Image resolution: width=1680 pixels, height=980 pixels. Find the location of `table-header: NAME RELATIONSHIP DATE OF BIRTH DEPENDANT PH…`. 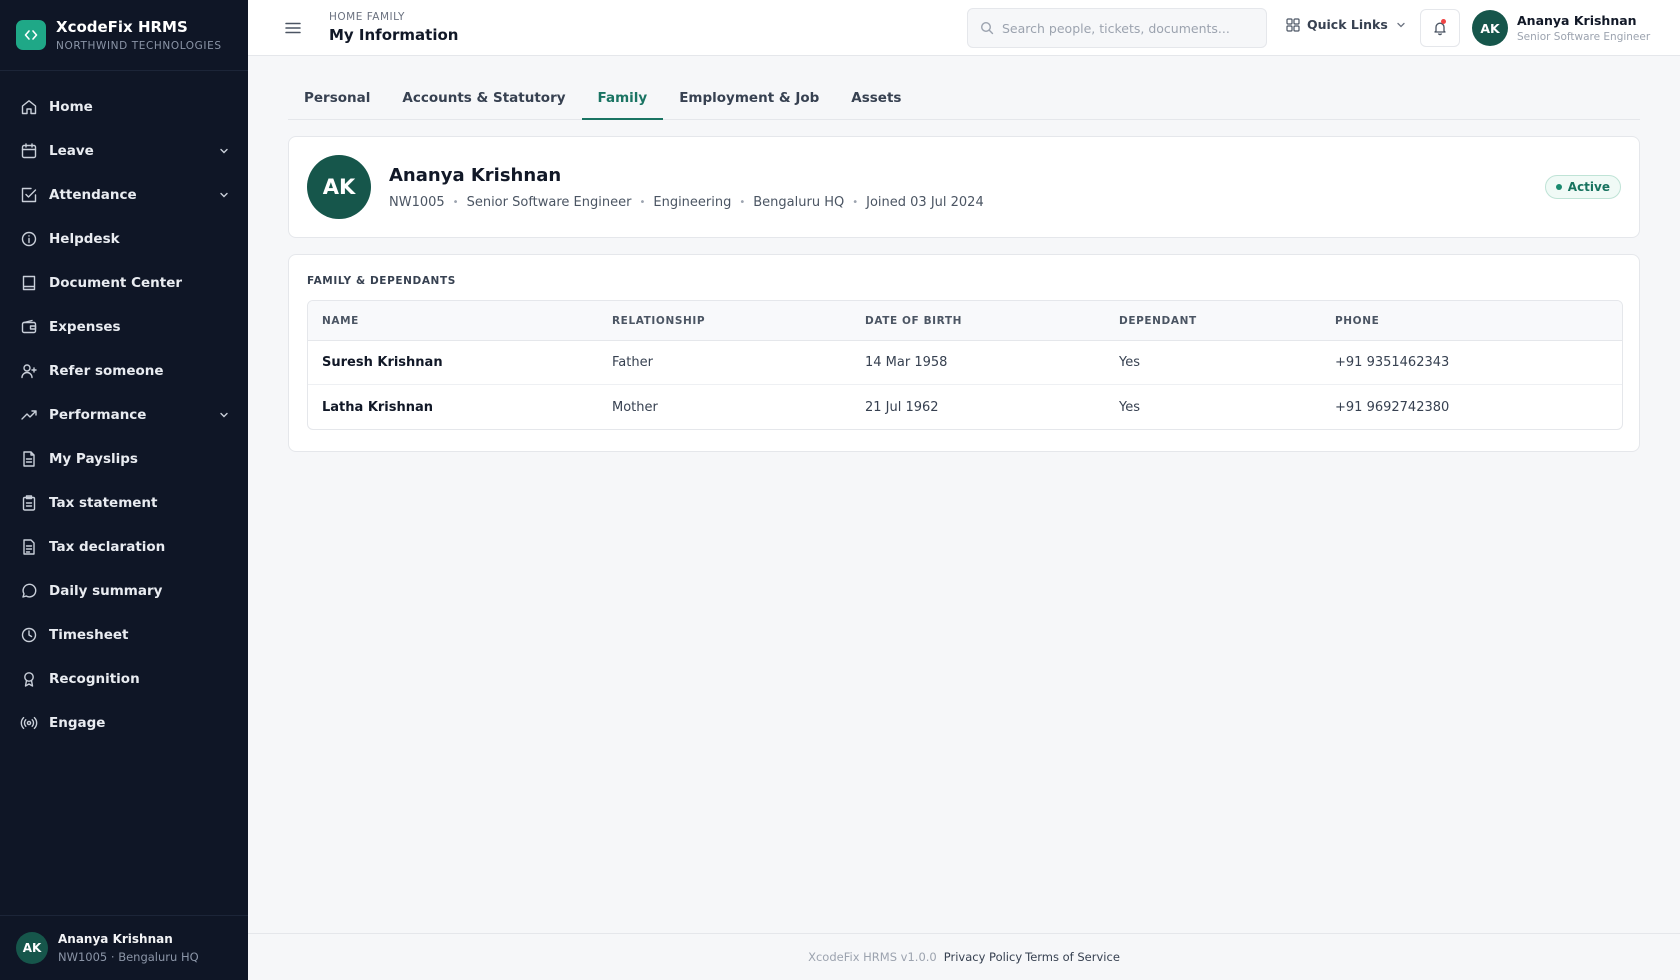

table-header: NAME RELATIONSHIP DATE OF BIRTH DEPENDANT PH… is located at coordinates (965, 321).